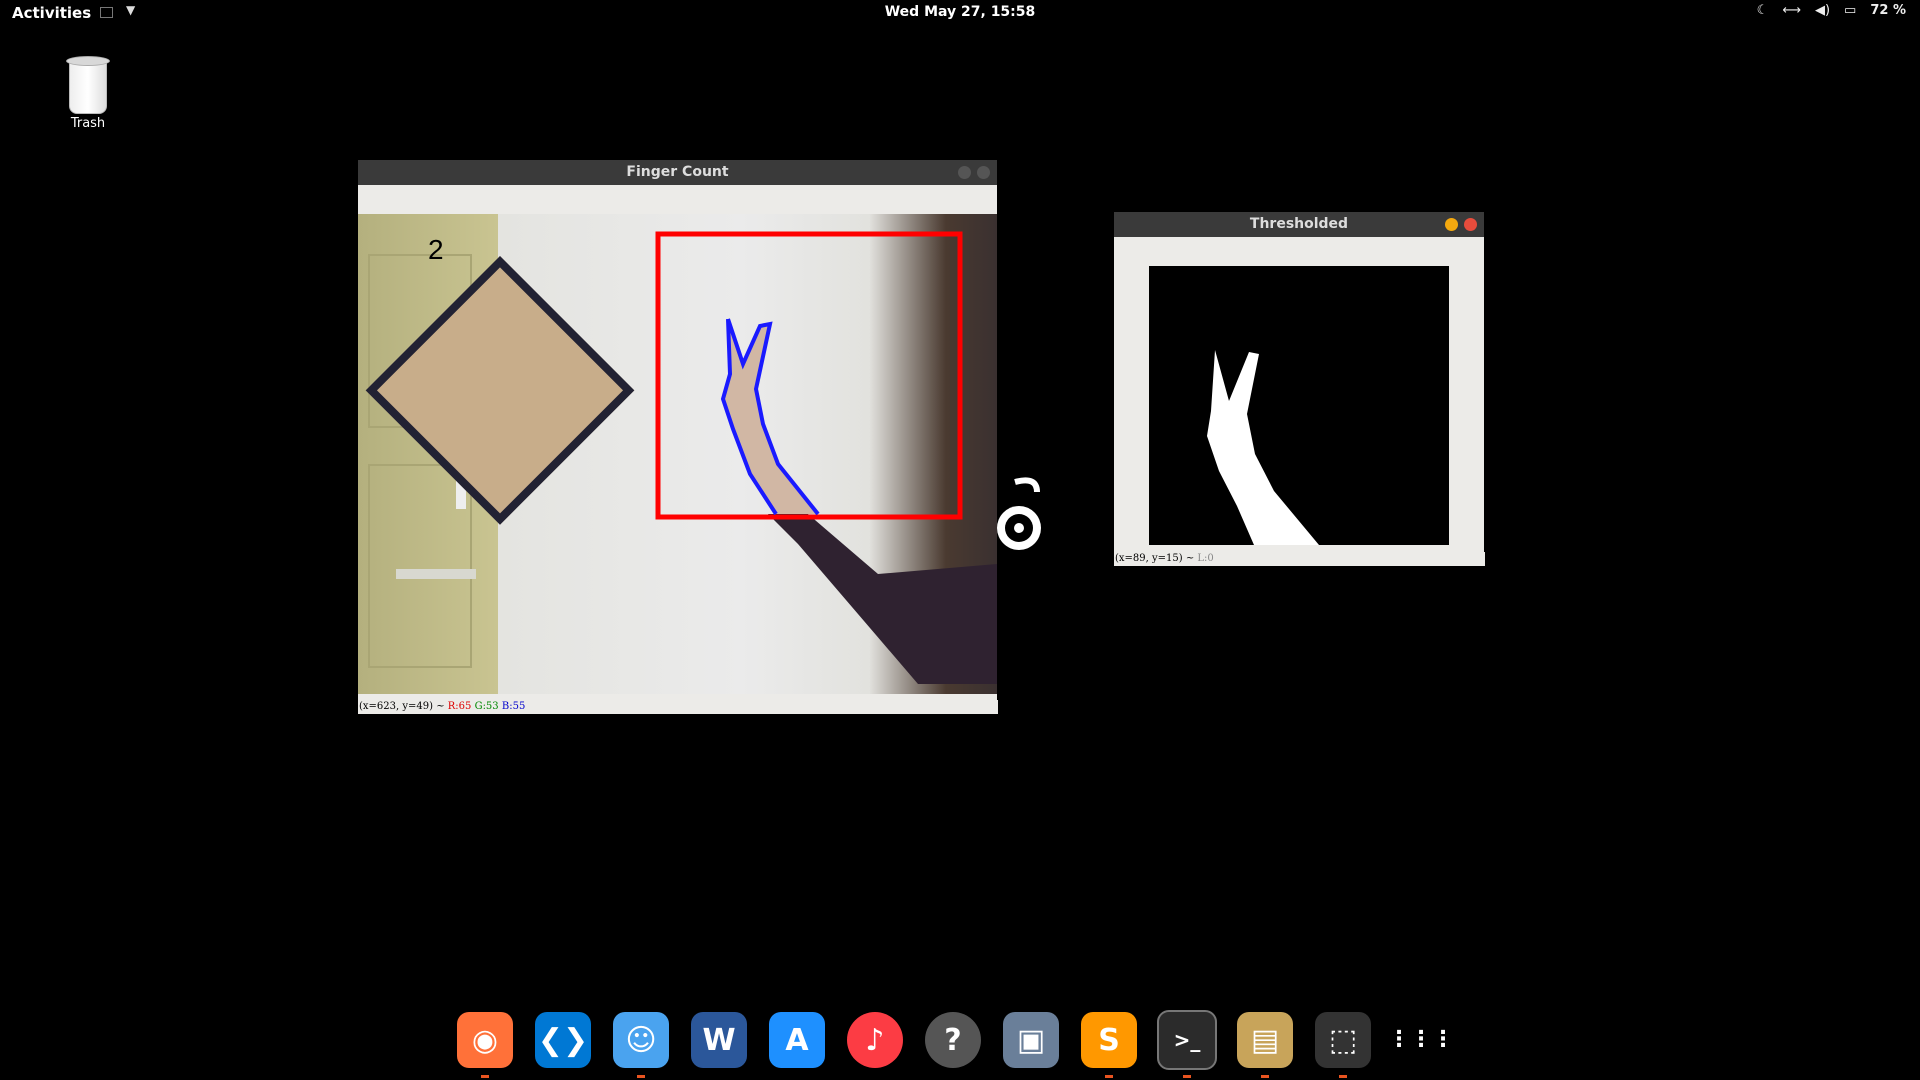 The image size is (1920, 1080). Describe the element at coordinates (1205, 558) in the screenshot. I see `status-luminance: L:0` at that location.